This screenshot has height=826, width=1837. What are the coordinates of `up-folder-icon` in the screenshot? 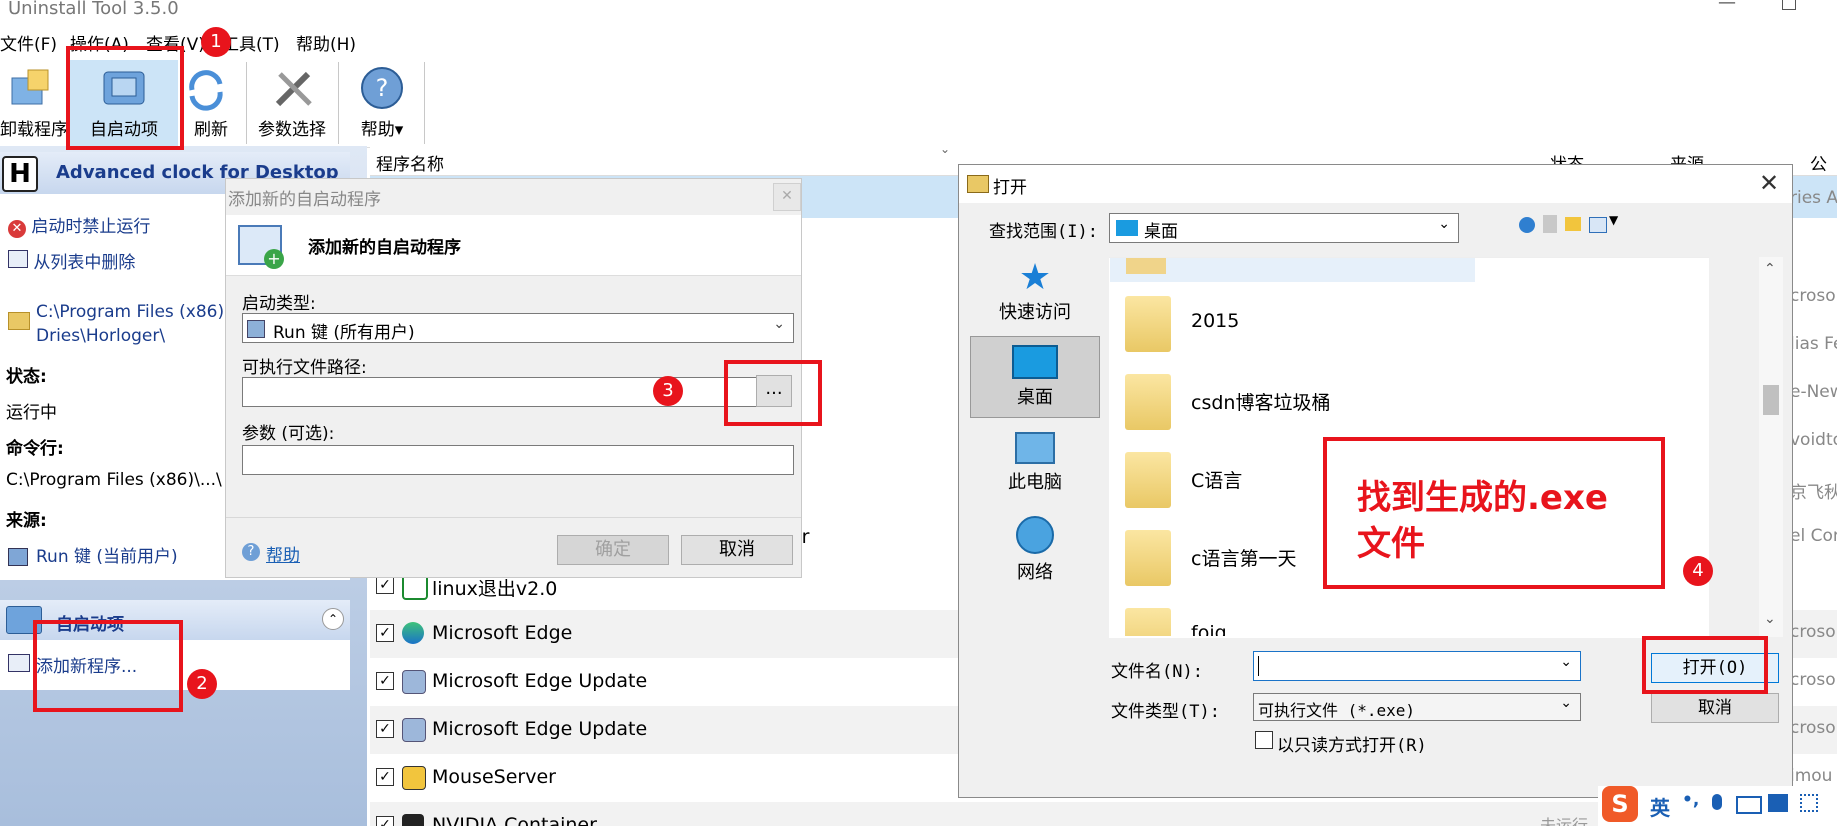 It's located at (1550, 224).